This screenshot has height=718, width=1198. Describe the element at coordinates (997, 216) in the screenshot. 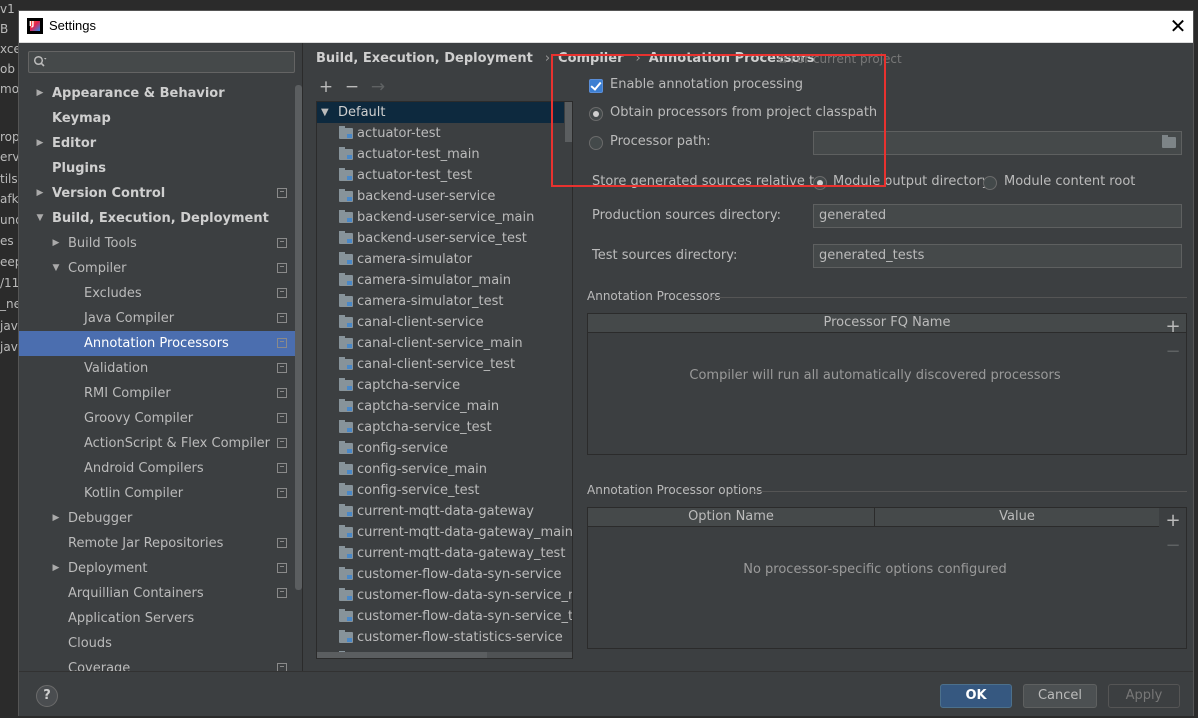

I see `production-dir-input: generated` at that location.